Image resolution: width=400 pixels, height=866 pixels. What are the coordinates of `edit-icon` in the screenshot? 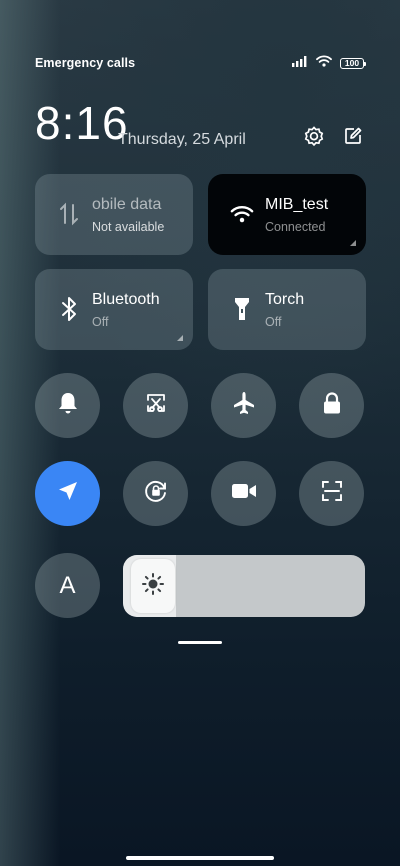 It's located at (353, 136).